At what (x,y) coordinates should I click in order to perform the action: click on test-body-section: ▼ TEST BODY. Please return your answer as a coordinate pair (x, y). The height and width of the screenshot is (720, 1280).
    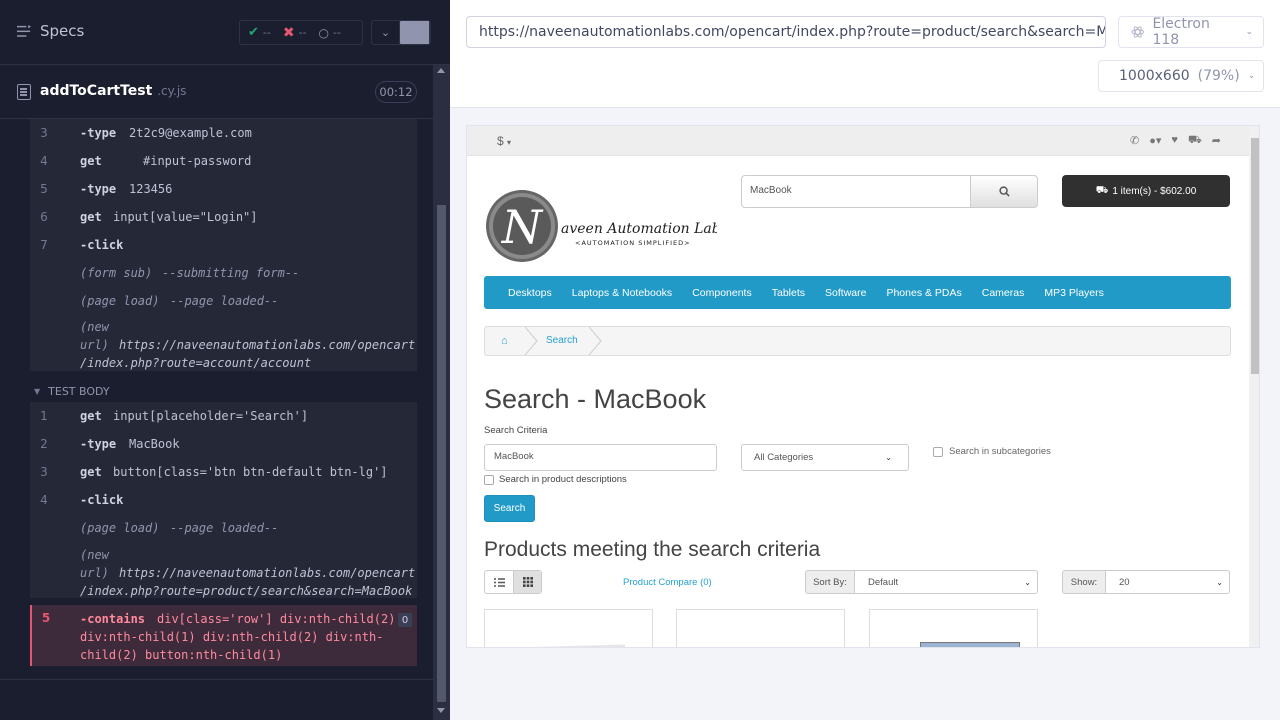
    Looking at the image, I should click on (223, 391).